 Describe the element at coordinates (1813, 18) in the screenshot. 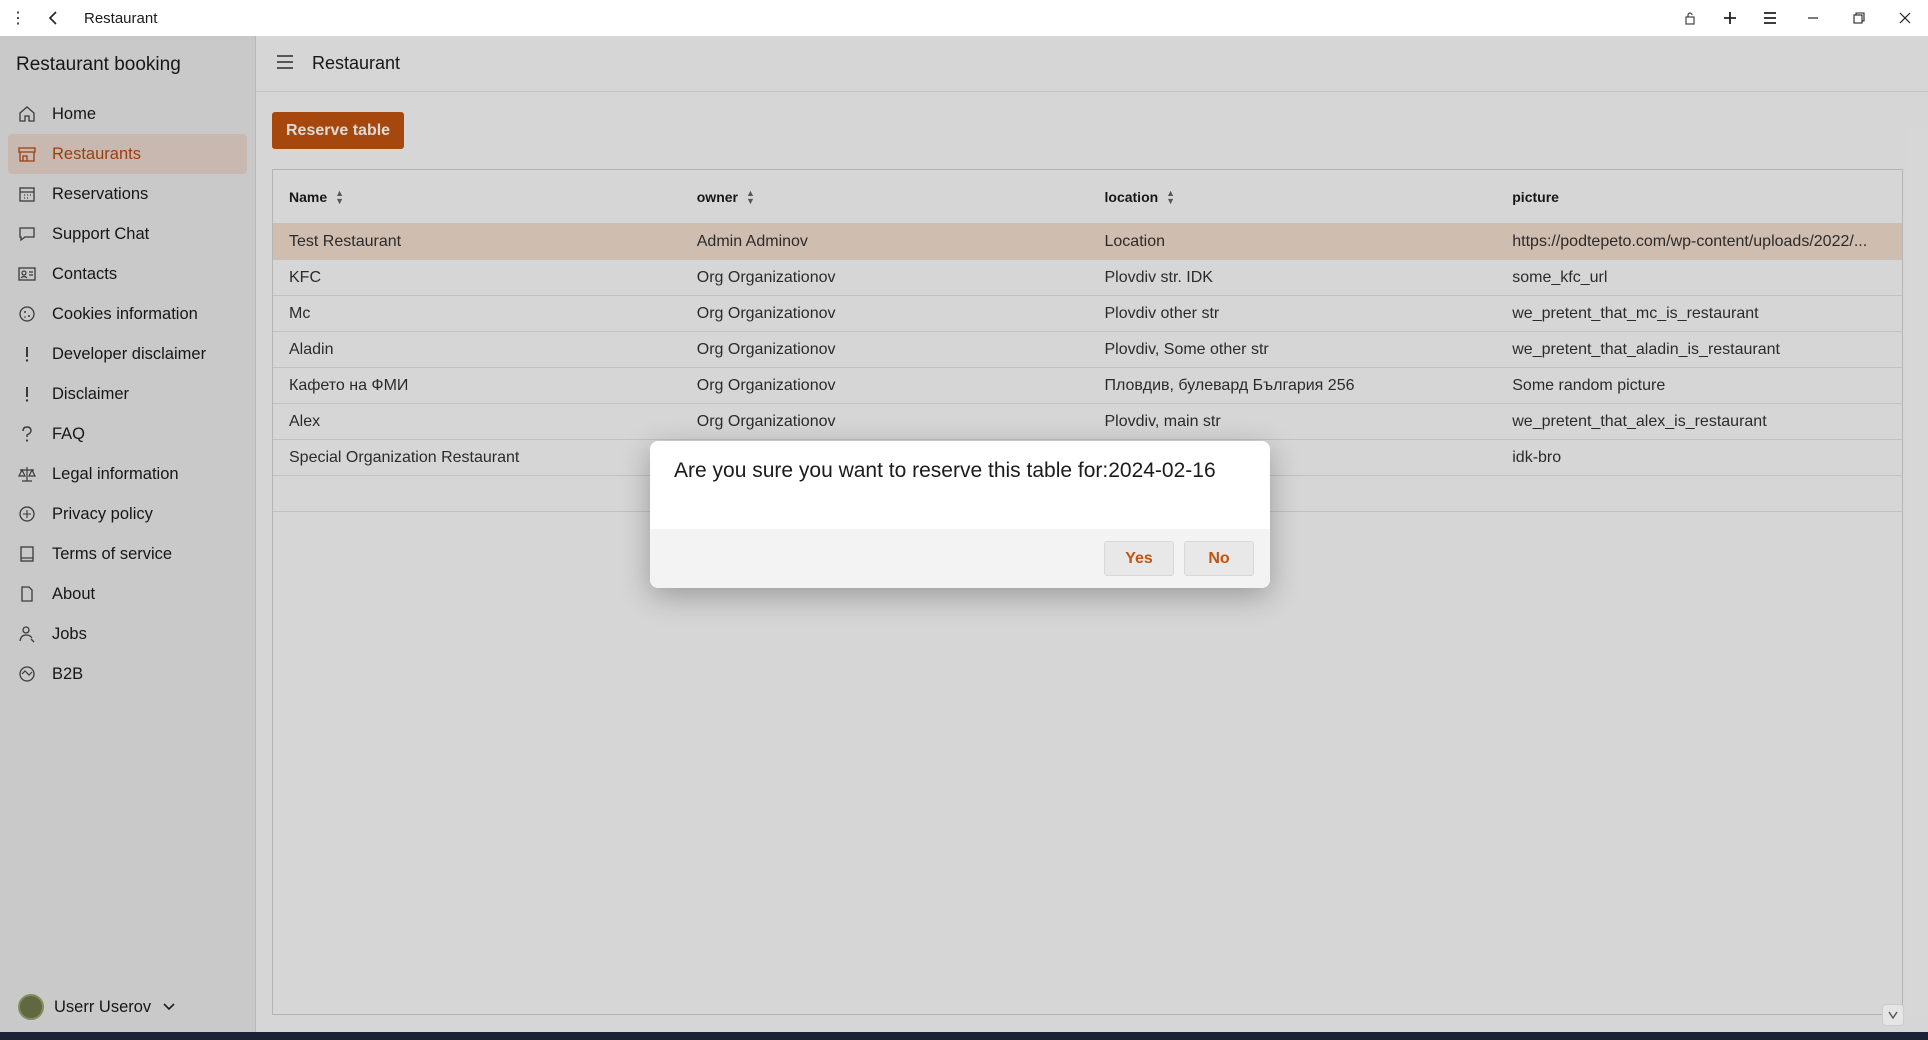

I see `minimize-icon` at that location.